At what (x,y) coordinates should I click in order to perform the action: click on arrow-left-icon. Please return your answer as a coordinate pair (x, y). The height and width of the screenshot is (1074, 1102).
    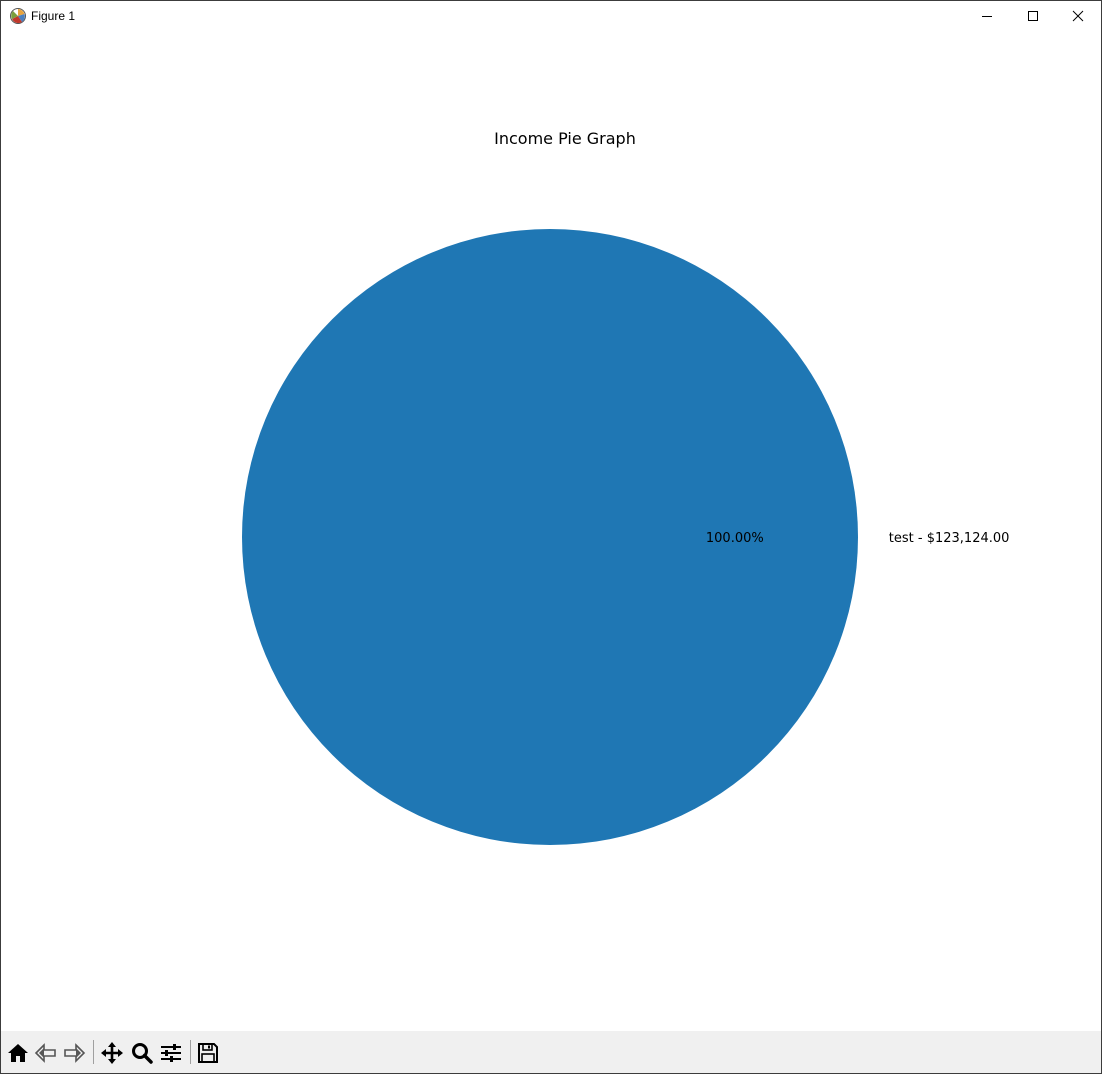
    Looking at the image, I should click on (45, 1053).